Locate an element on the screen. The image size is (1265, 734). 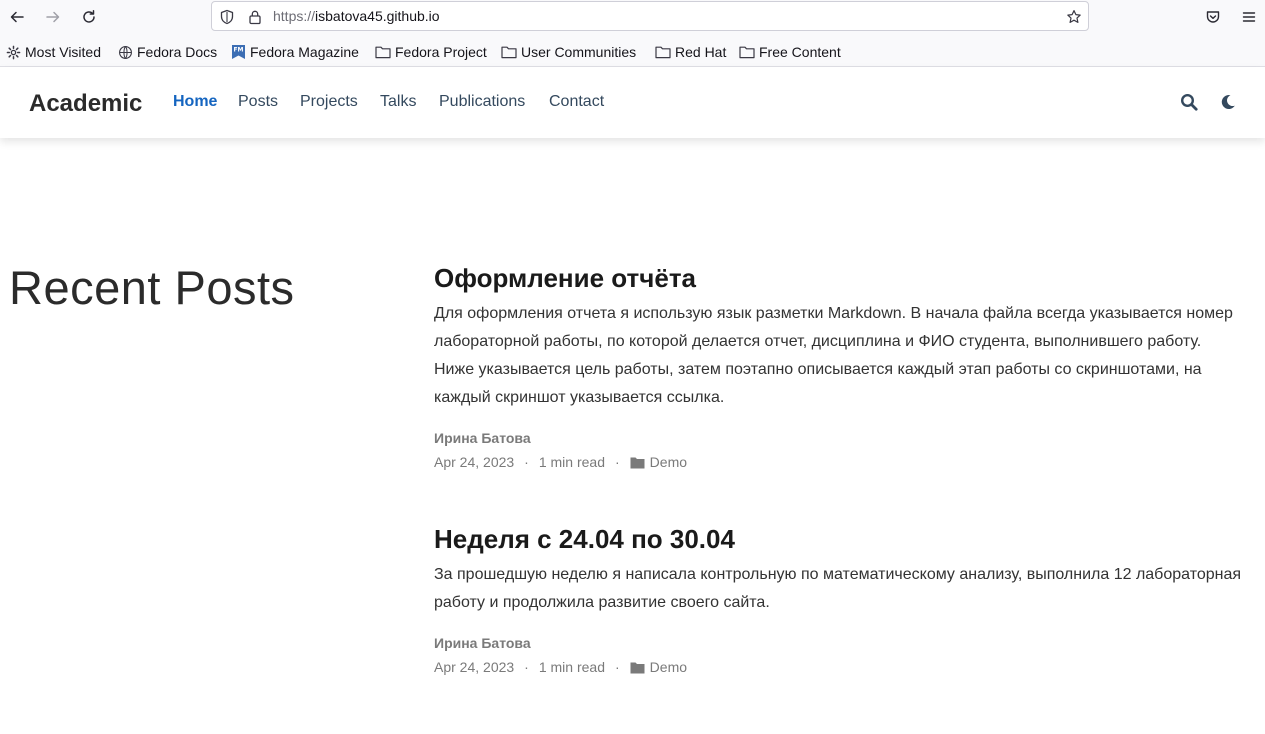
bookmark-label: Most Visited is located at coordinates (63, 52).